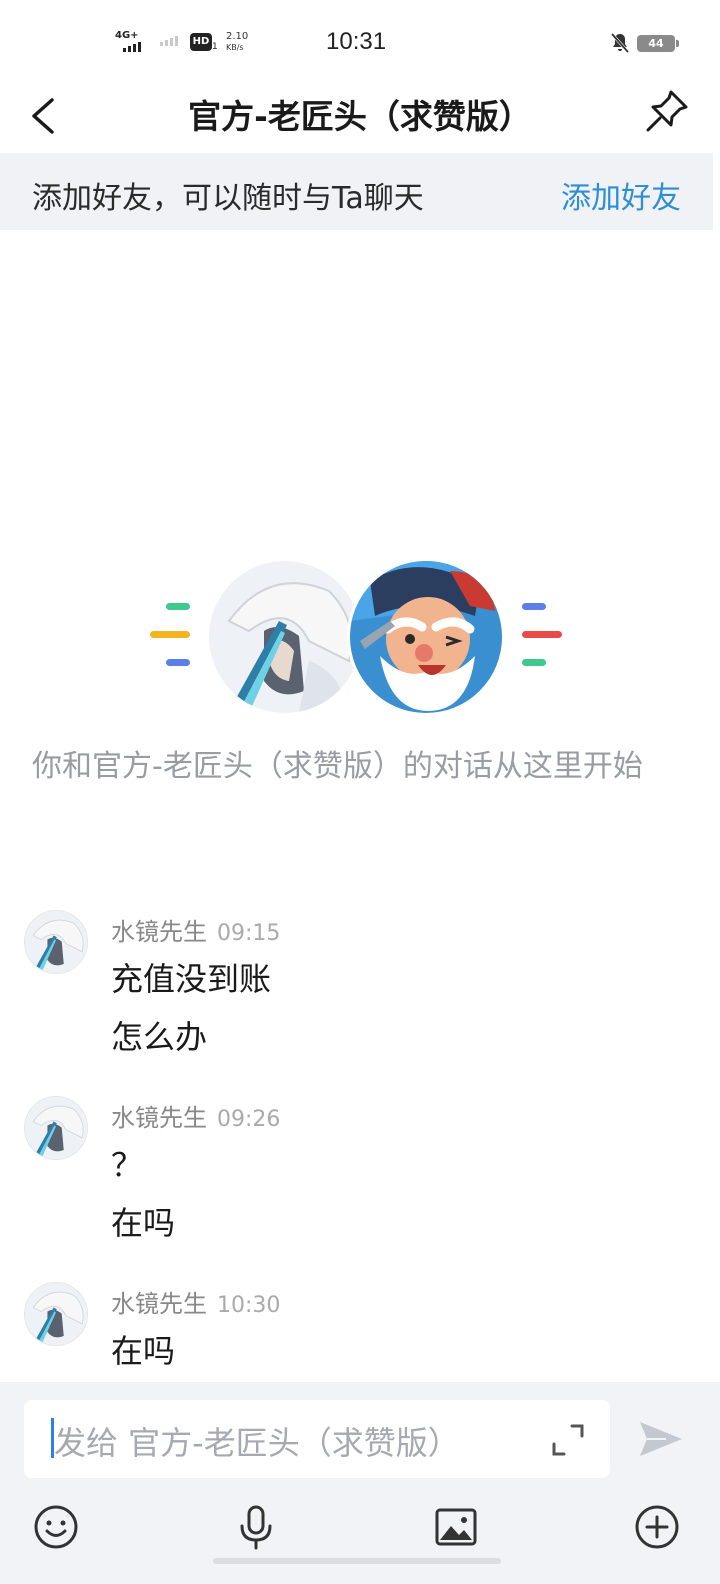 Image resolution: width=720 pixels, height=1584 pixels. Describe the element at coordinates (285, 637) in the screenshot. I see `my-avatar` at that location.